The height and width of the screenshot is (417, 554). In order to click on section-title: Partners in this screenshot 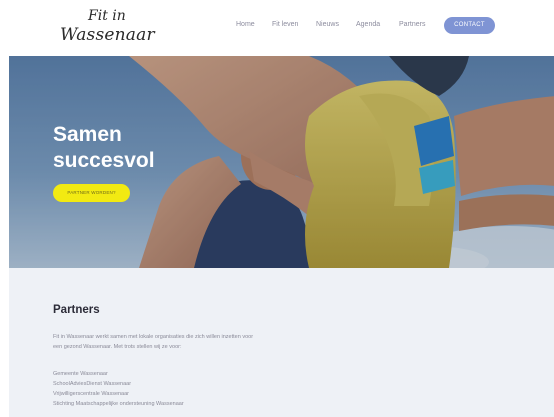, I will do `click(76, 310)`.